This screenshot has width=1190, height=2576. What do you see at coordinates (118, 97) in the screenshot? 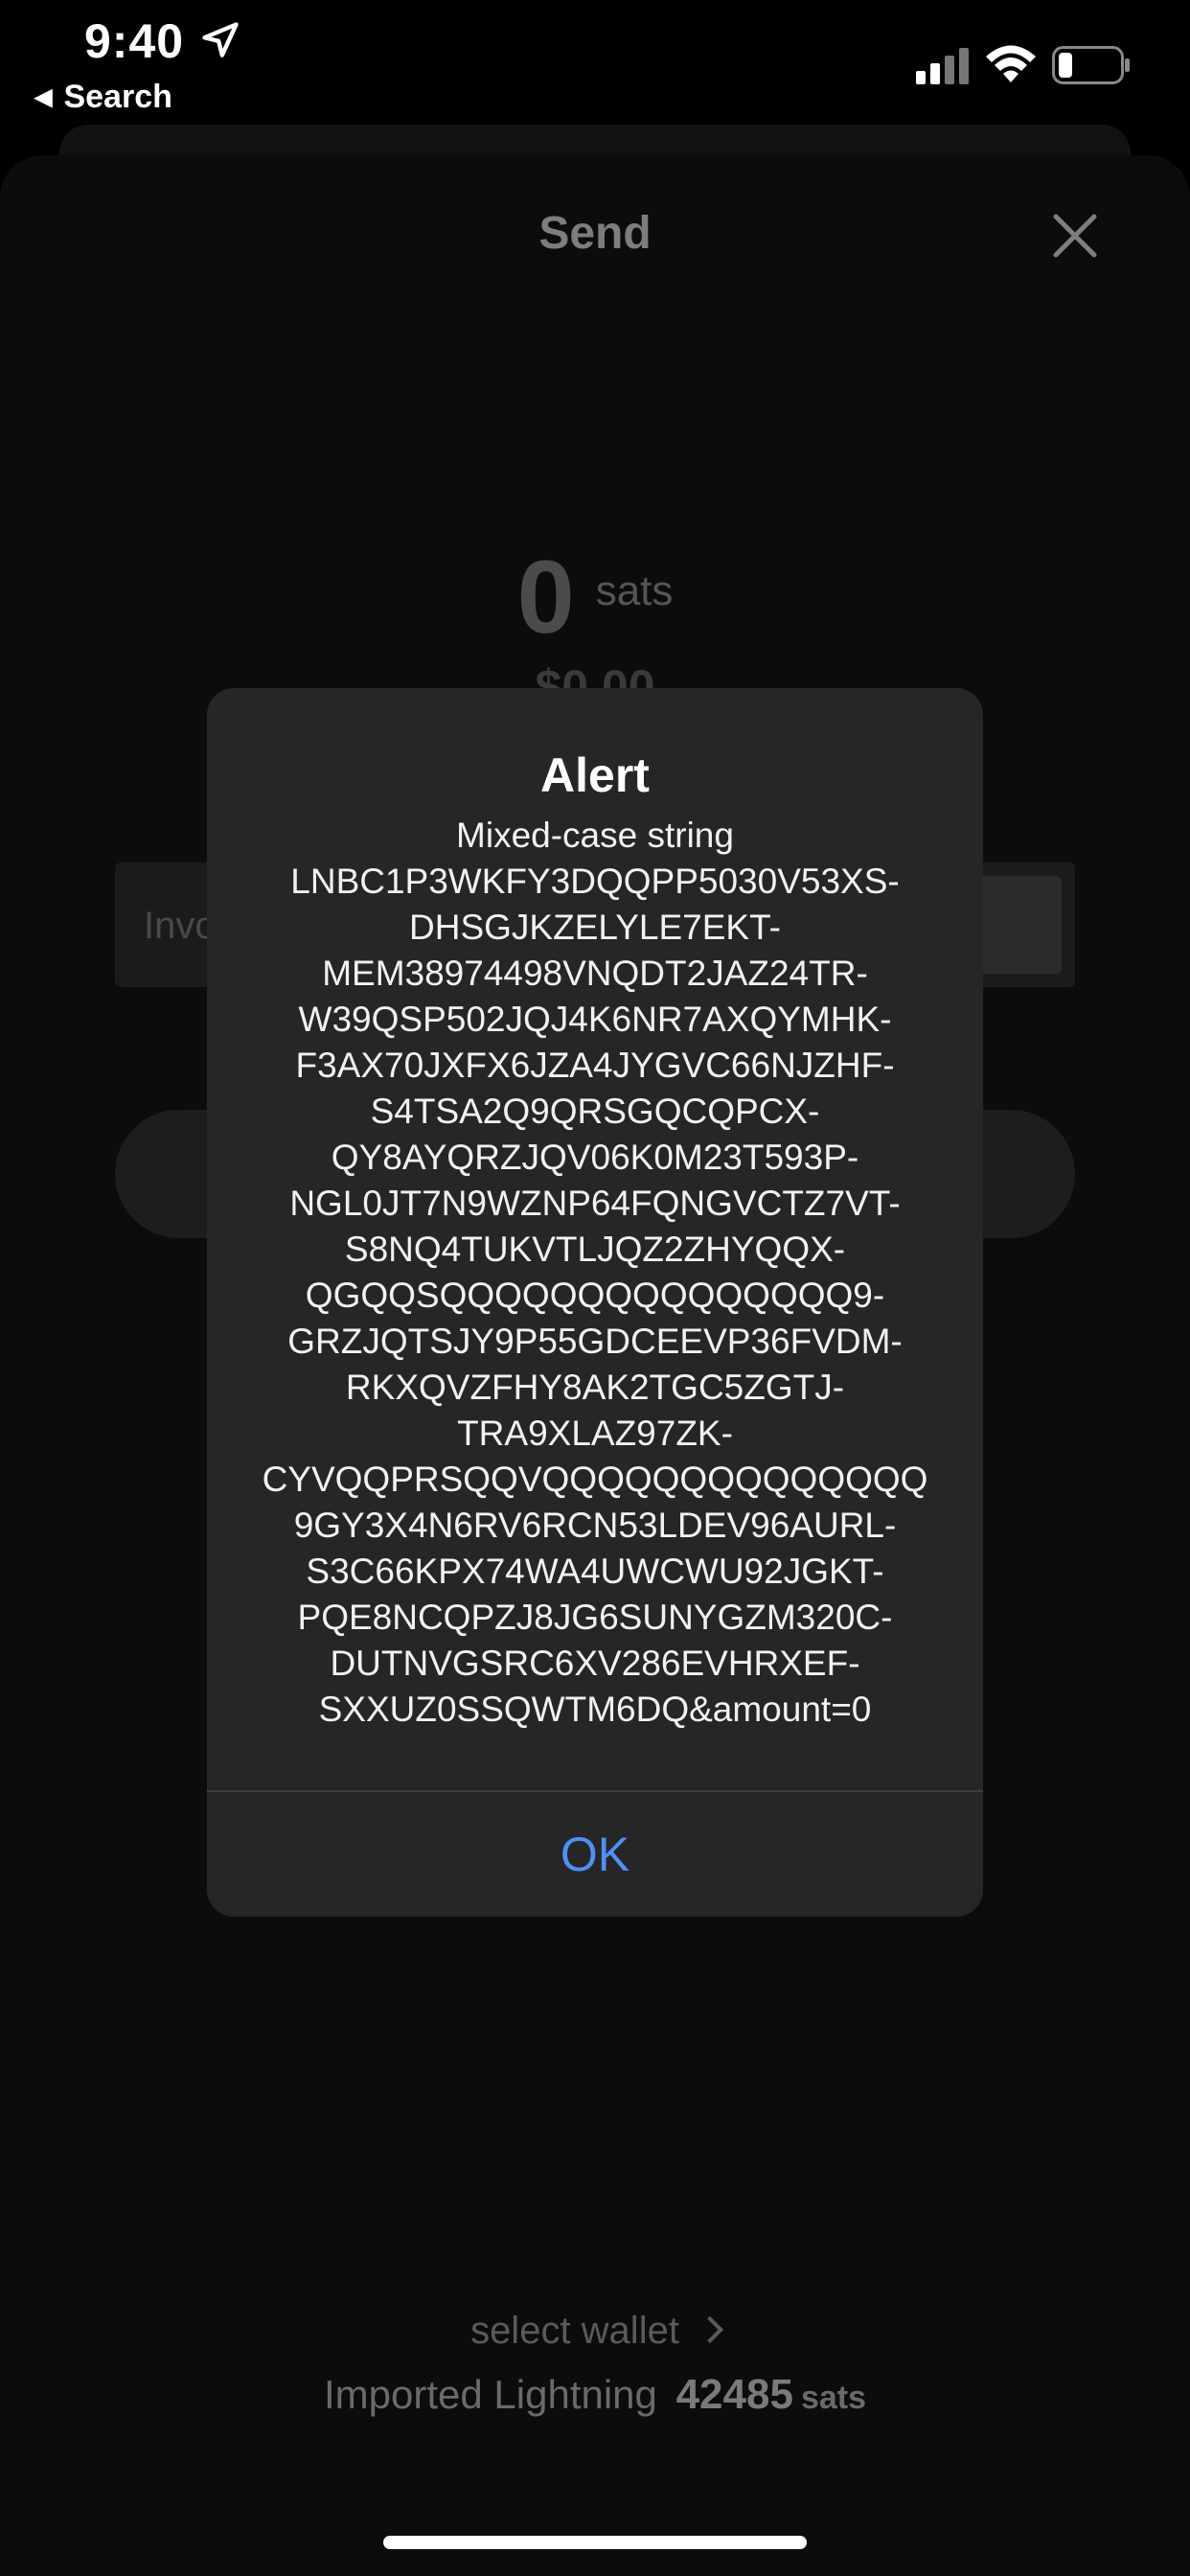
I see `back-search-label: Search` at bounding box center [118, 97].